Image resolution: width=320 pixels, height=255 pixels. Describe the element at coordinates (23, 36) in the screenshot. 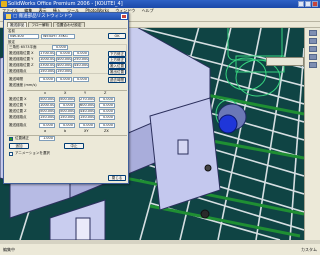

I see `name-field: NW-400` at that location.